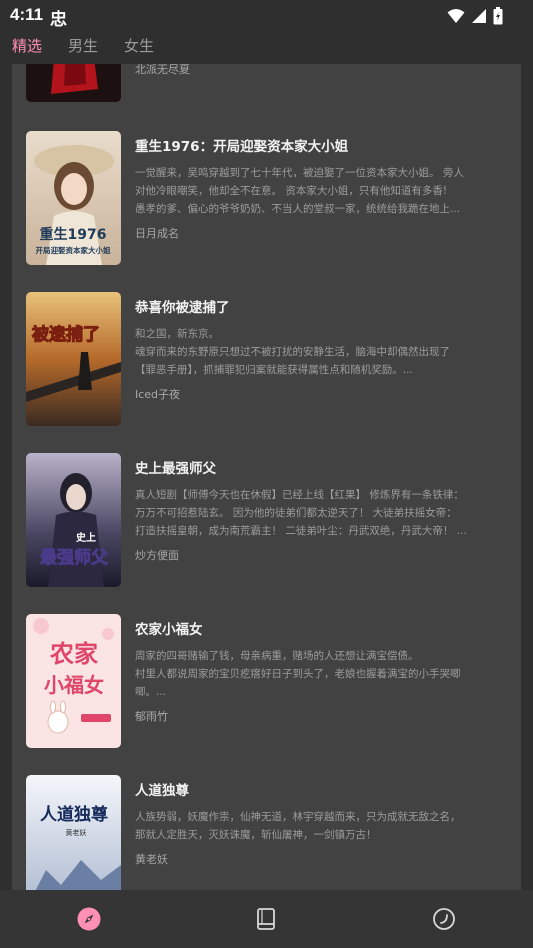 This screenshot has width=533, height=948. What do you see at coordinates (27, 14) in the screenshot?
I see `status-time: 4:11` at bounding box center [27, 14].